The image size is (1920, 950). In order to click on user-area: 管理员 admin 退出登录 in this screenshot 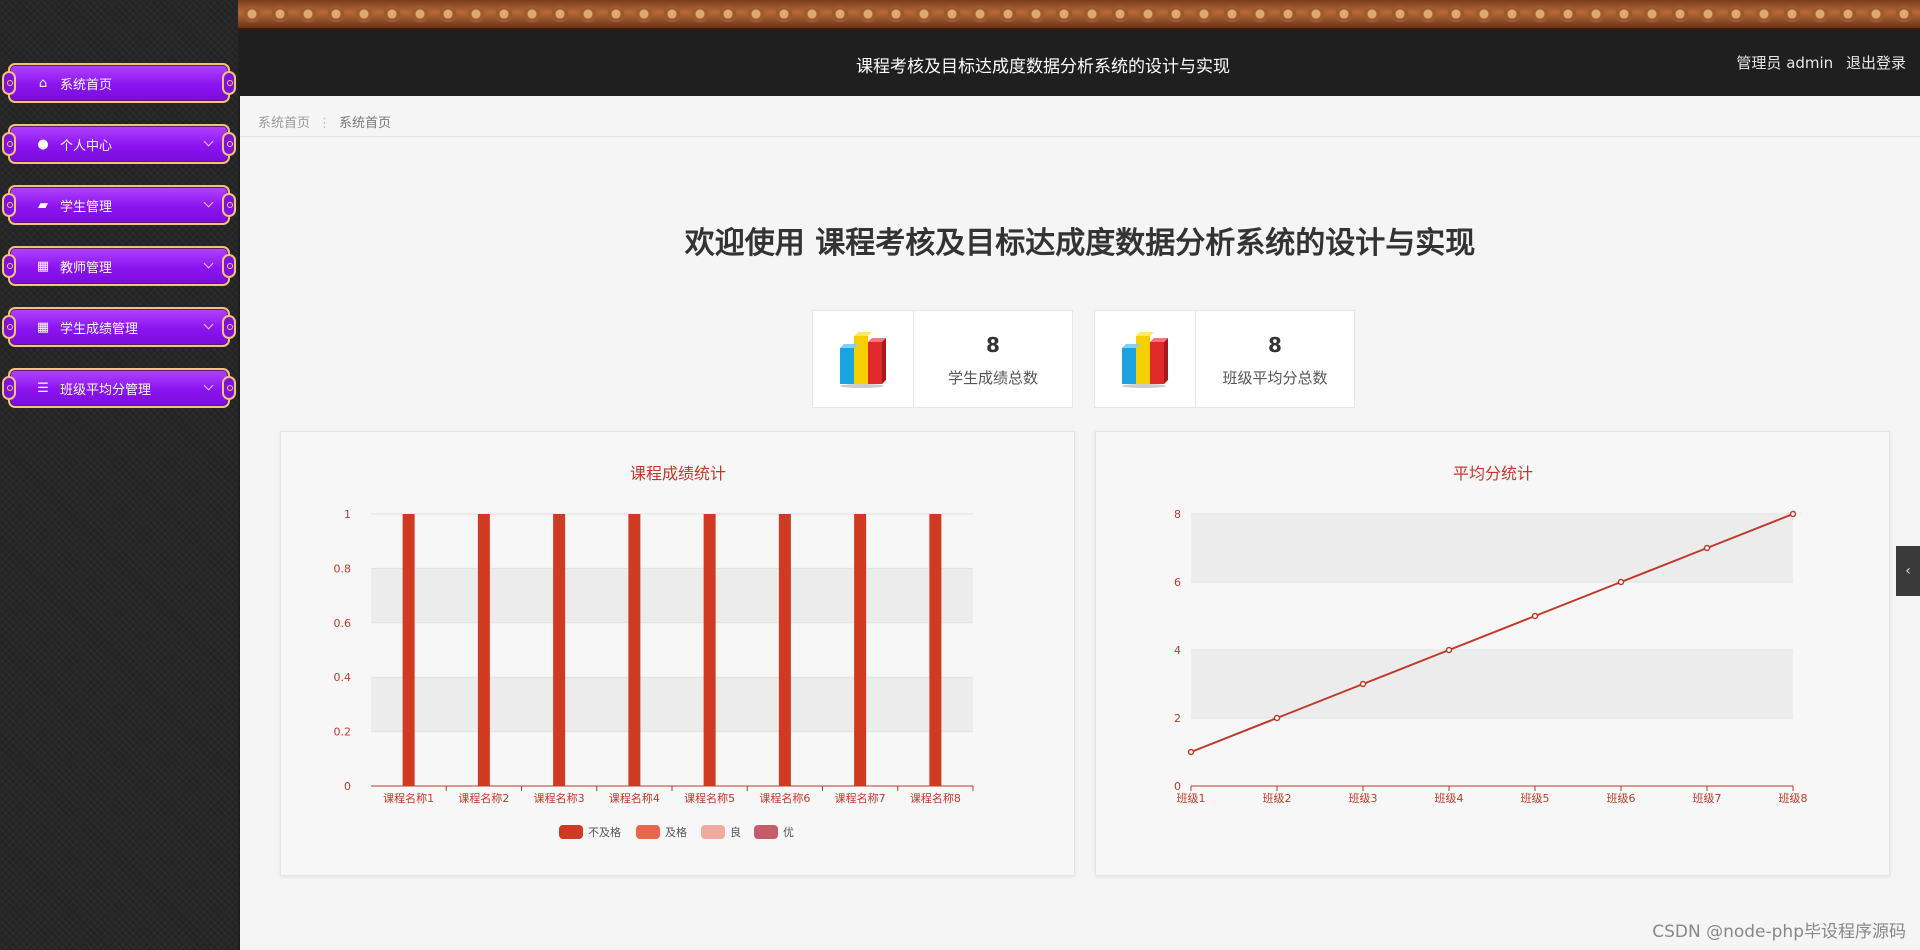, I will do `click(1817, 62)`.